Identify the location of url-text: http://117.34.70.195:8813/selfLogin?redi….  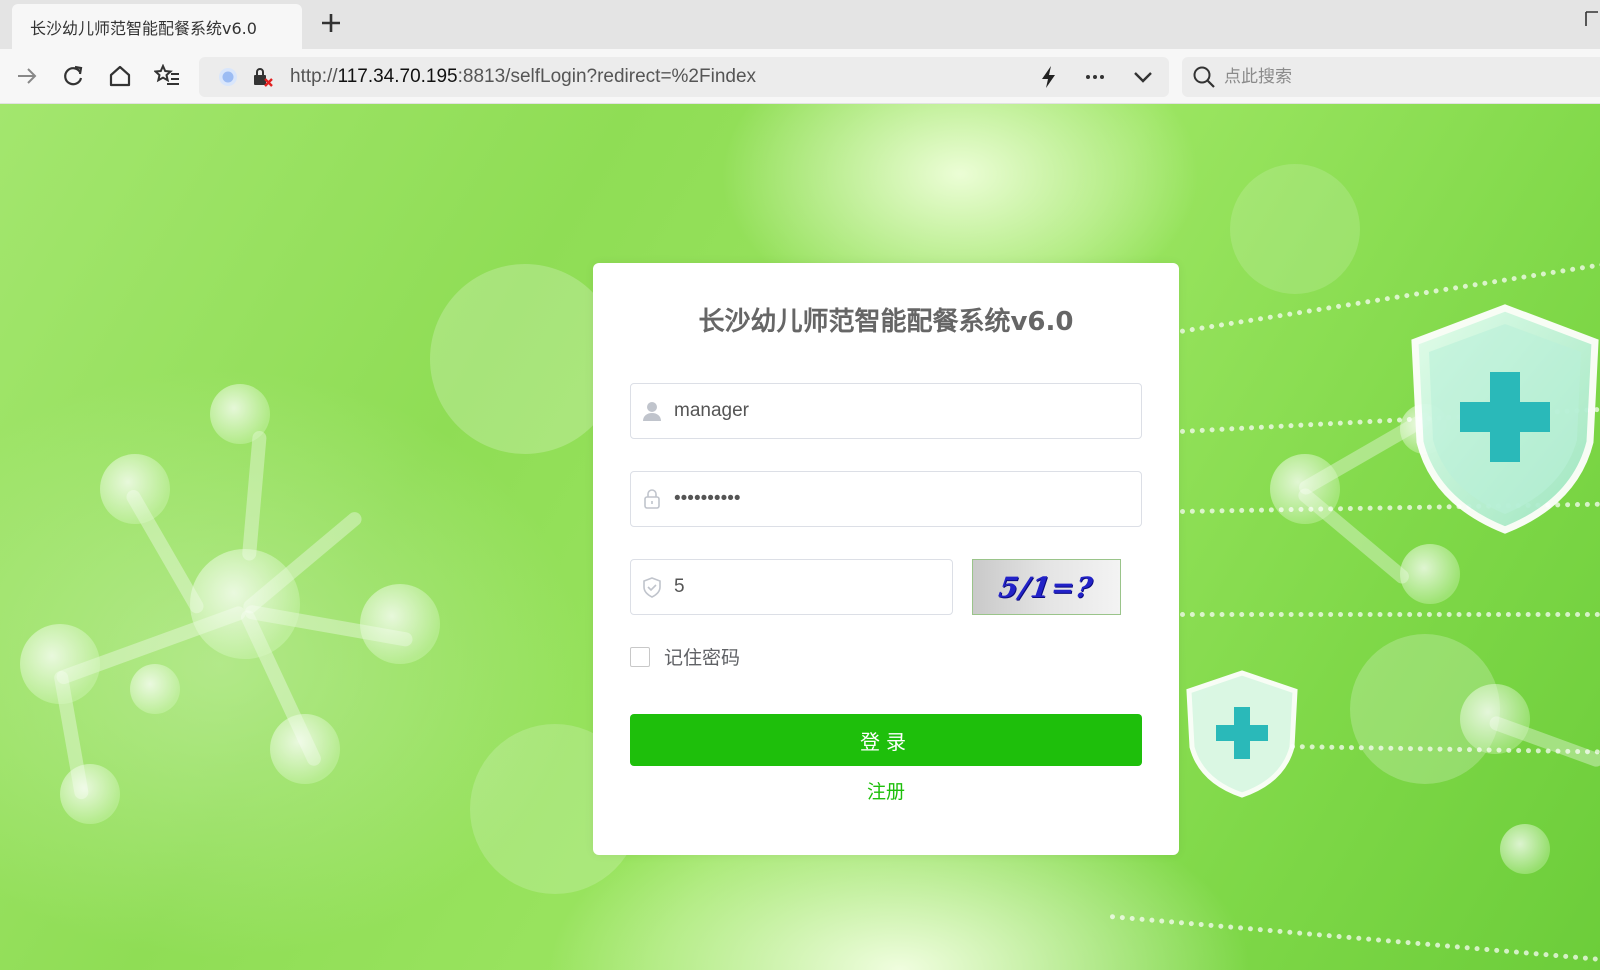
(523, 76).